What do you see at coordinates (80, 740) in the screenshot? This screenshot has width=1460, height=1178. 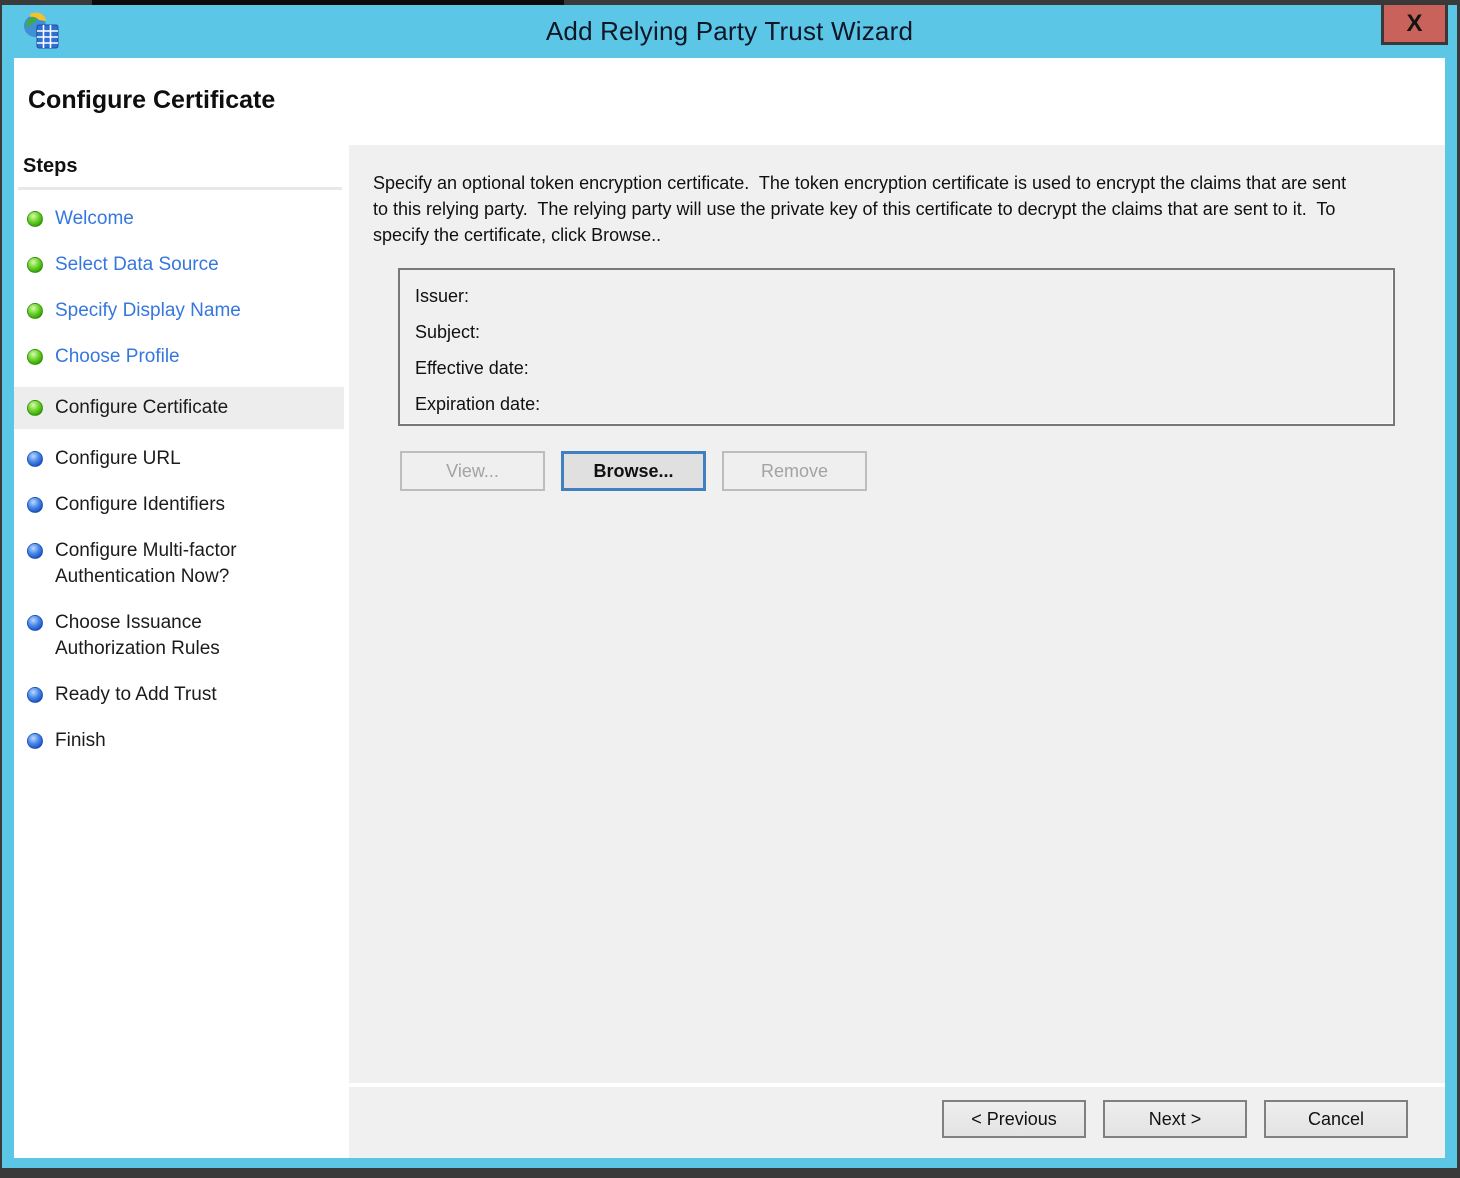 I see `step-label: Finish` at bounding box center [80, 740].